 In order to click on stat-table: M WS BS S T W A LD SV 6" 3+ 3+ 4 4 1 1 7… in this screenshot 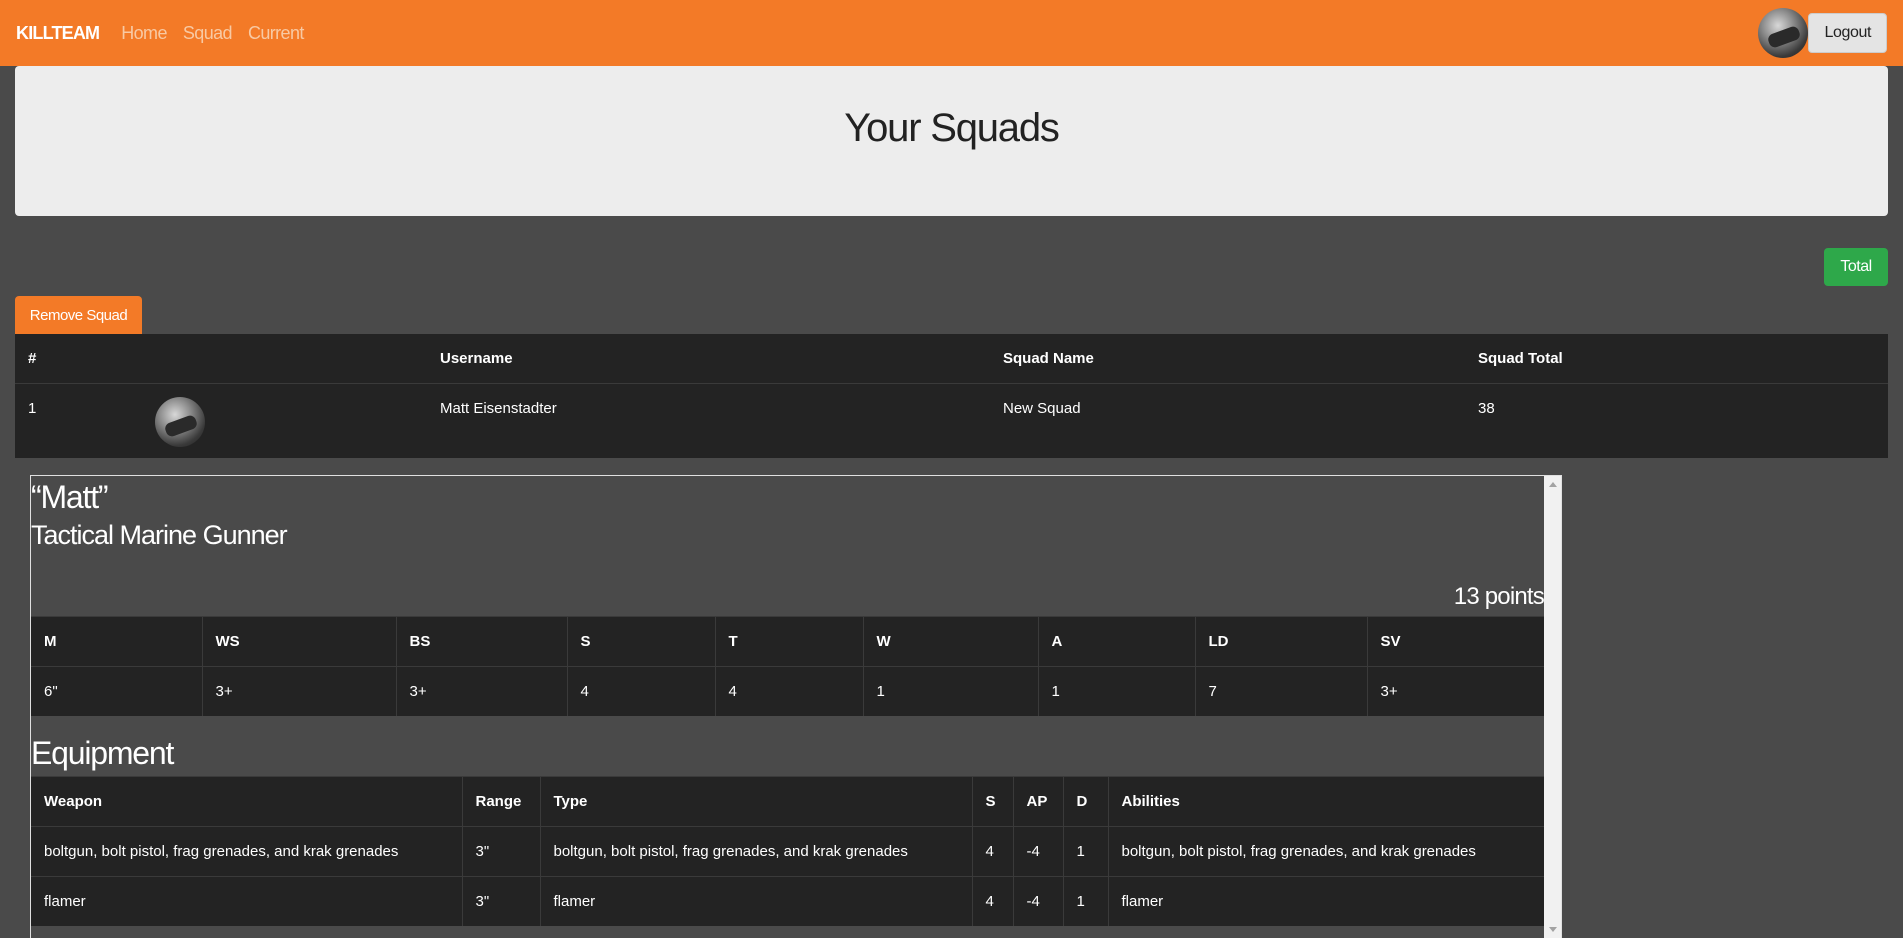, I will do `click(787, 666)`.